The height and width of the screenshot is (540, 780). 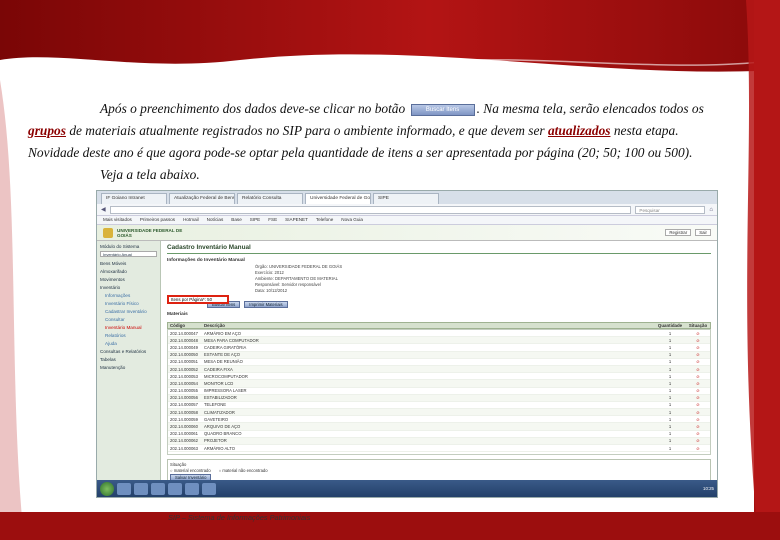 I want to click on sidebar-item: Relatórios, so click(x=128, y=335).